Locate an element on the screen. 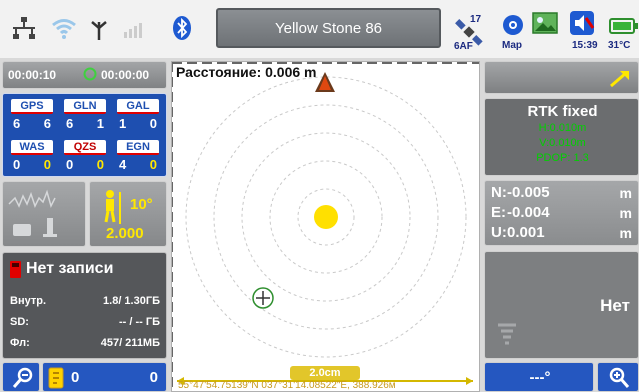 The height and width of the screenshot is (392, 639). timer-progress-icon is located at coordinates (90, 75).